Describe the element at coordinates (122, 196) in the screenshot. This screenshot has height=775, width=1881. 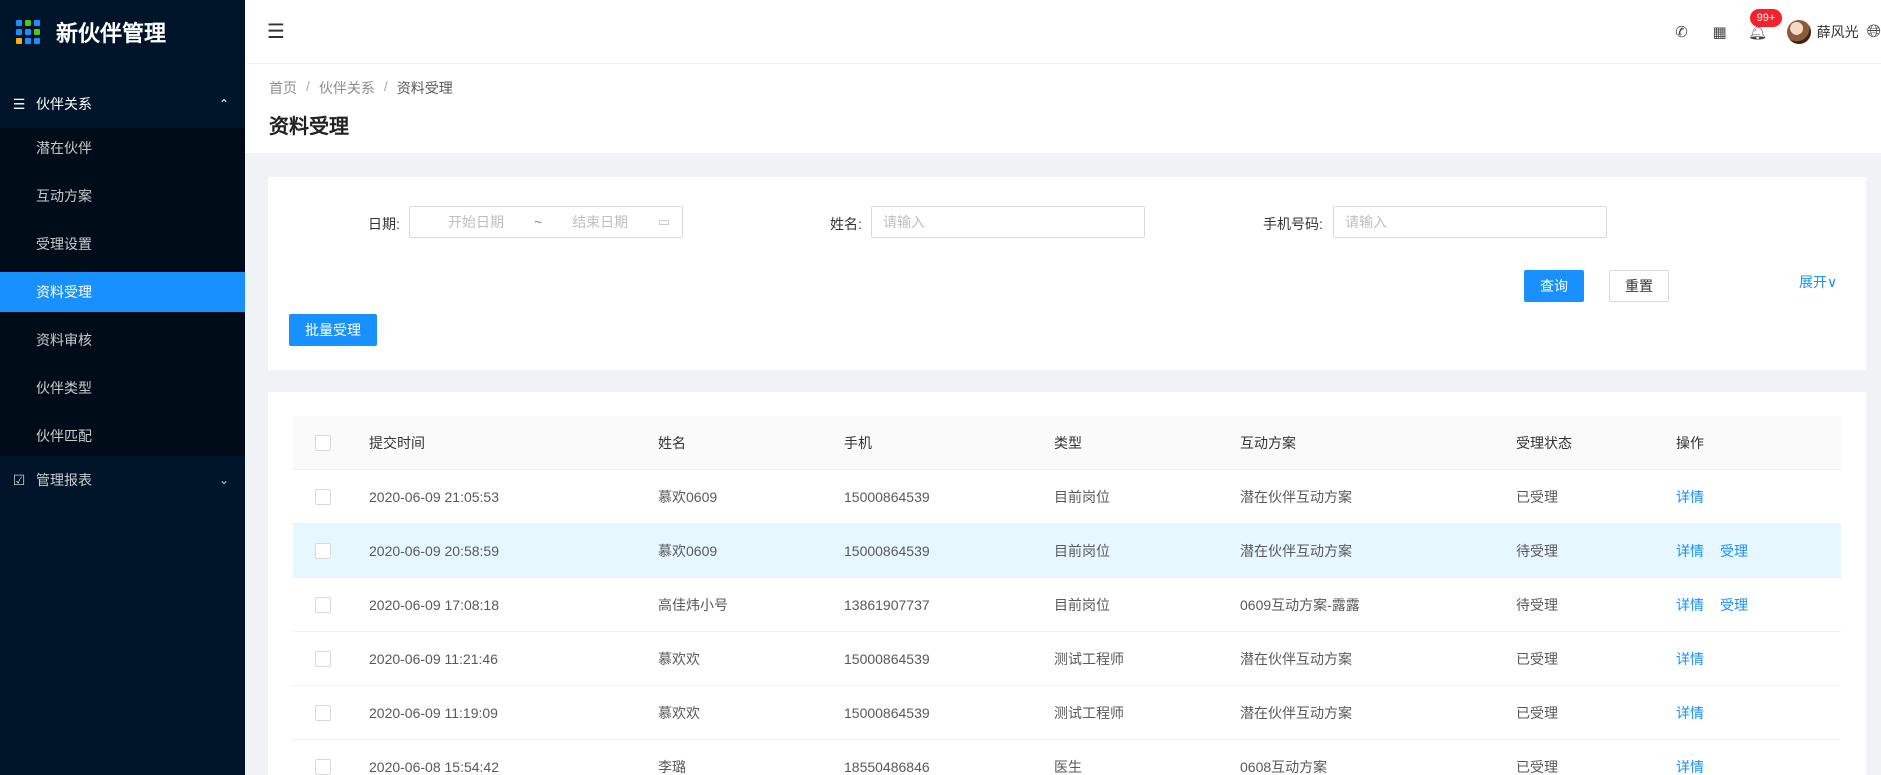
I see `sidebar-item-interaction-plans: 互动方案` at that location.